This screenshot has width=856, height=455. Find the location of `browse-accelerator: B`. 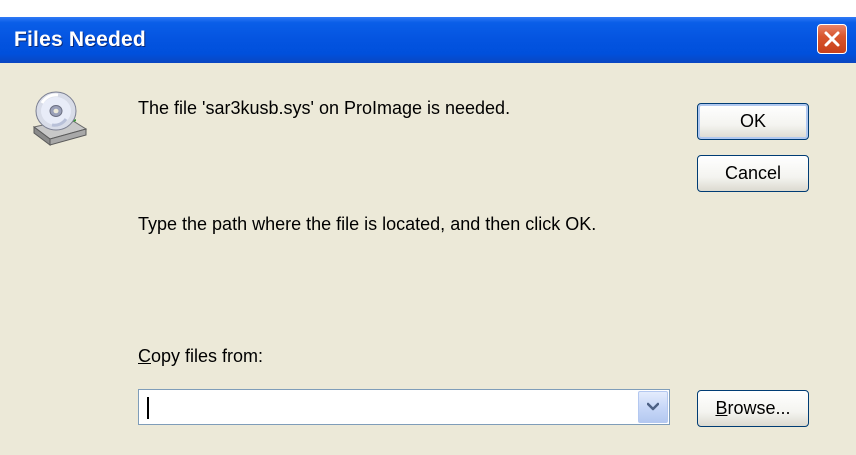

browse-accelerator: B is located at coordinates (721, 408).